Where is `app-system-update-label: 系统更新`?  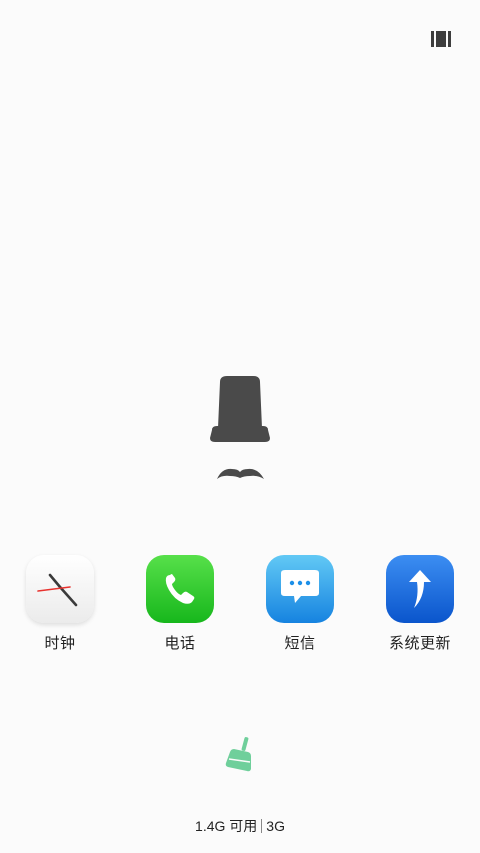 app-system-update-label: 系统更新 is located at coordinates (419, 643).